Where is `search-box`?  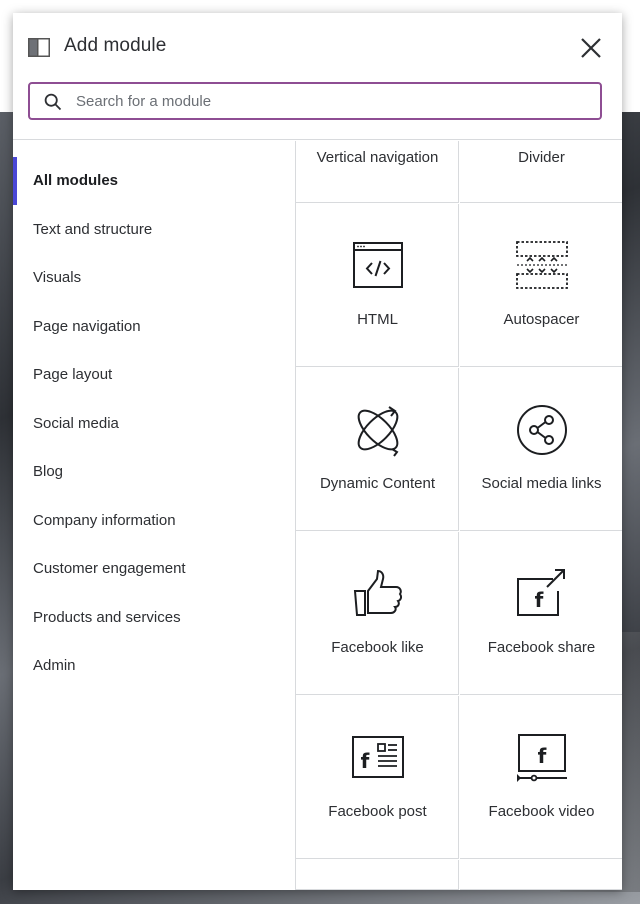 search-box is located at coordinates (315, 101).